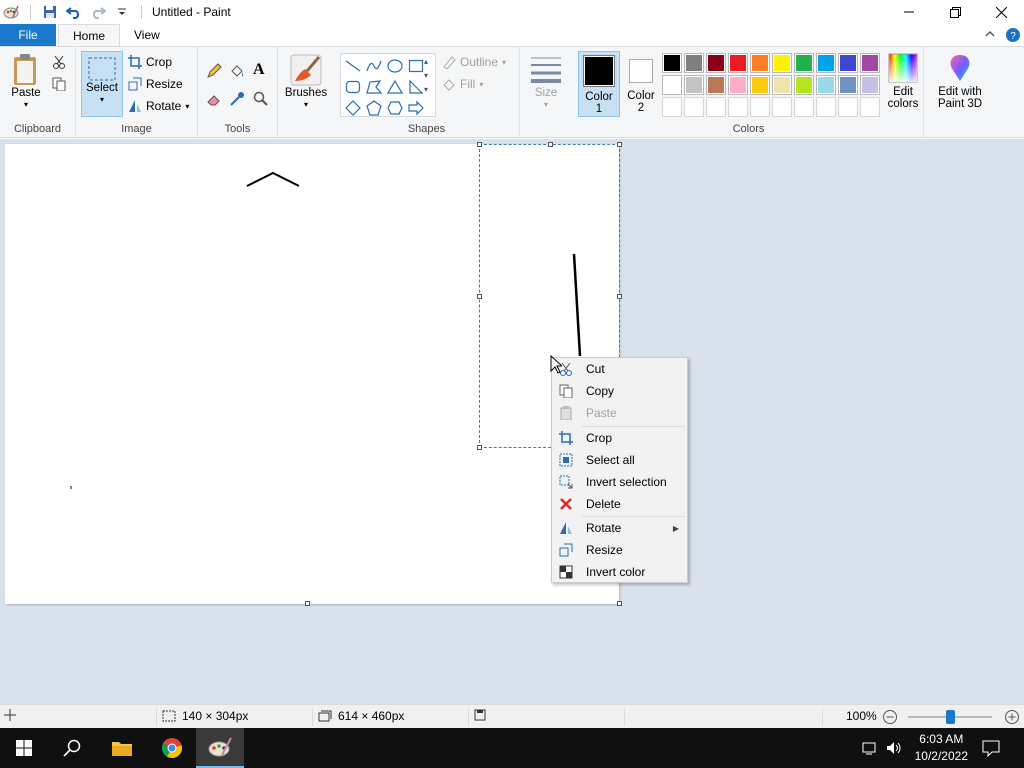 Image resolution: width=1024 pixels, height=768 pixels. What do you see at coordinates (619, 391) in the screenshot?
I see `context-menu-item-copy: Copy` at bounding box center [619, 391].